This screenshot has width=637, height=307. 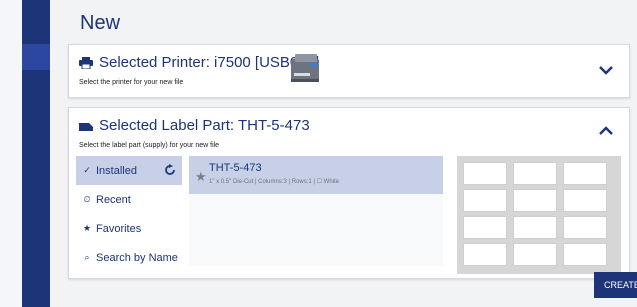 What do you see at coordinates (36, 153) in the screenshot?
I see `nav-rail` at bounding box center [36, 153].